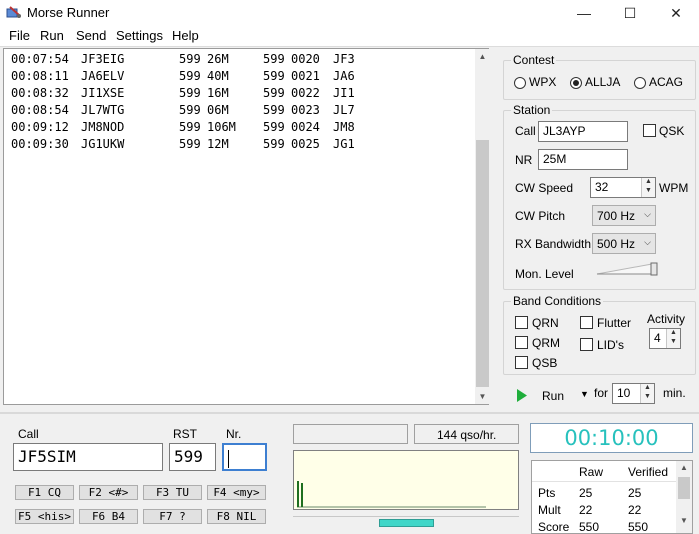 Image resolution: width=699 pixels, height=534 pixels. I want to click on f3-tu-button: F3 TU, so click(172, 492).